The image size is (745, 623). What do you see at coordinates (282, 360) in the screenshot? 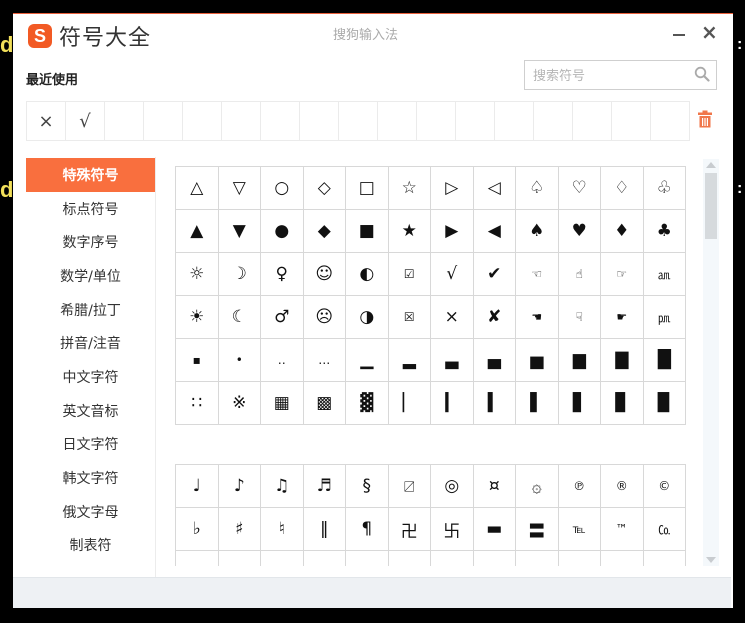
I see `symbol-cell: ‥` at bounding box center [282, 360].